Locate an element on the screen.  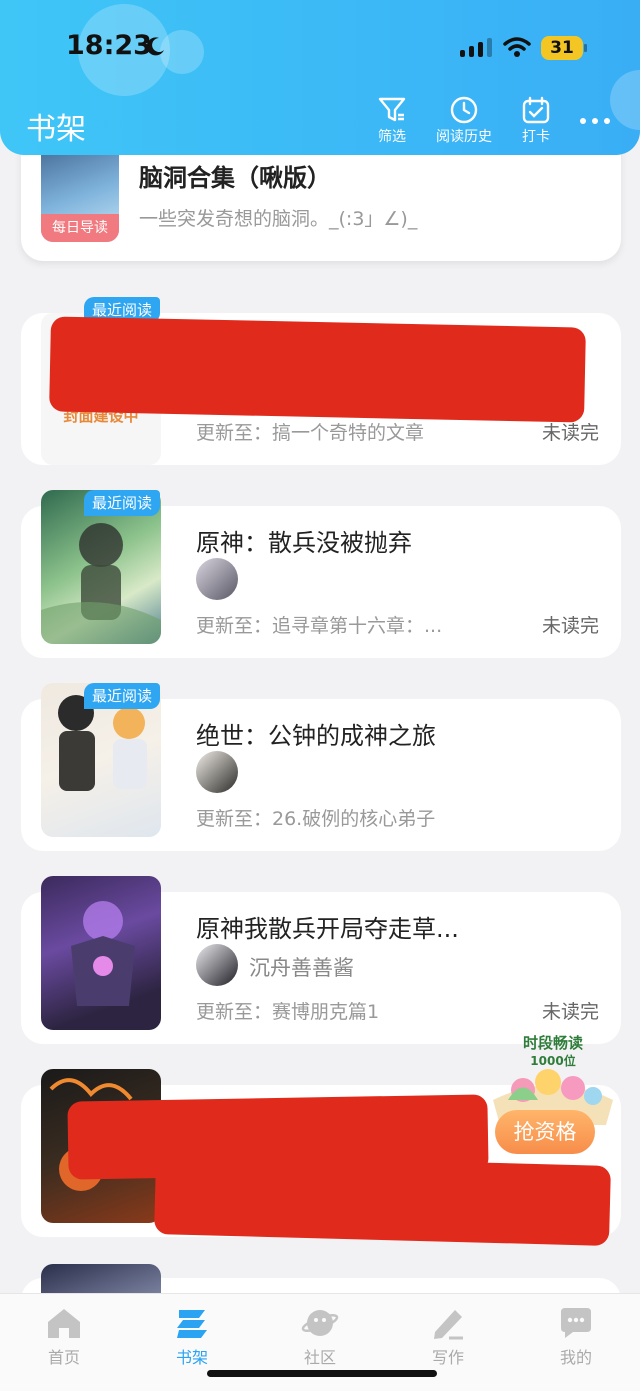
reading-history-label: 阅读历史 is located at coordinates (464, 137).